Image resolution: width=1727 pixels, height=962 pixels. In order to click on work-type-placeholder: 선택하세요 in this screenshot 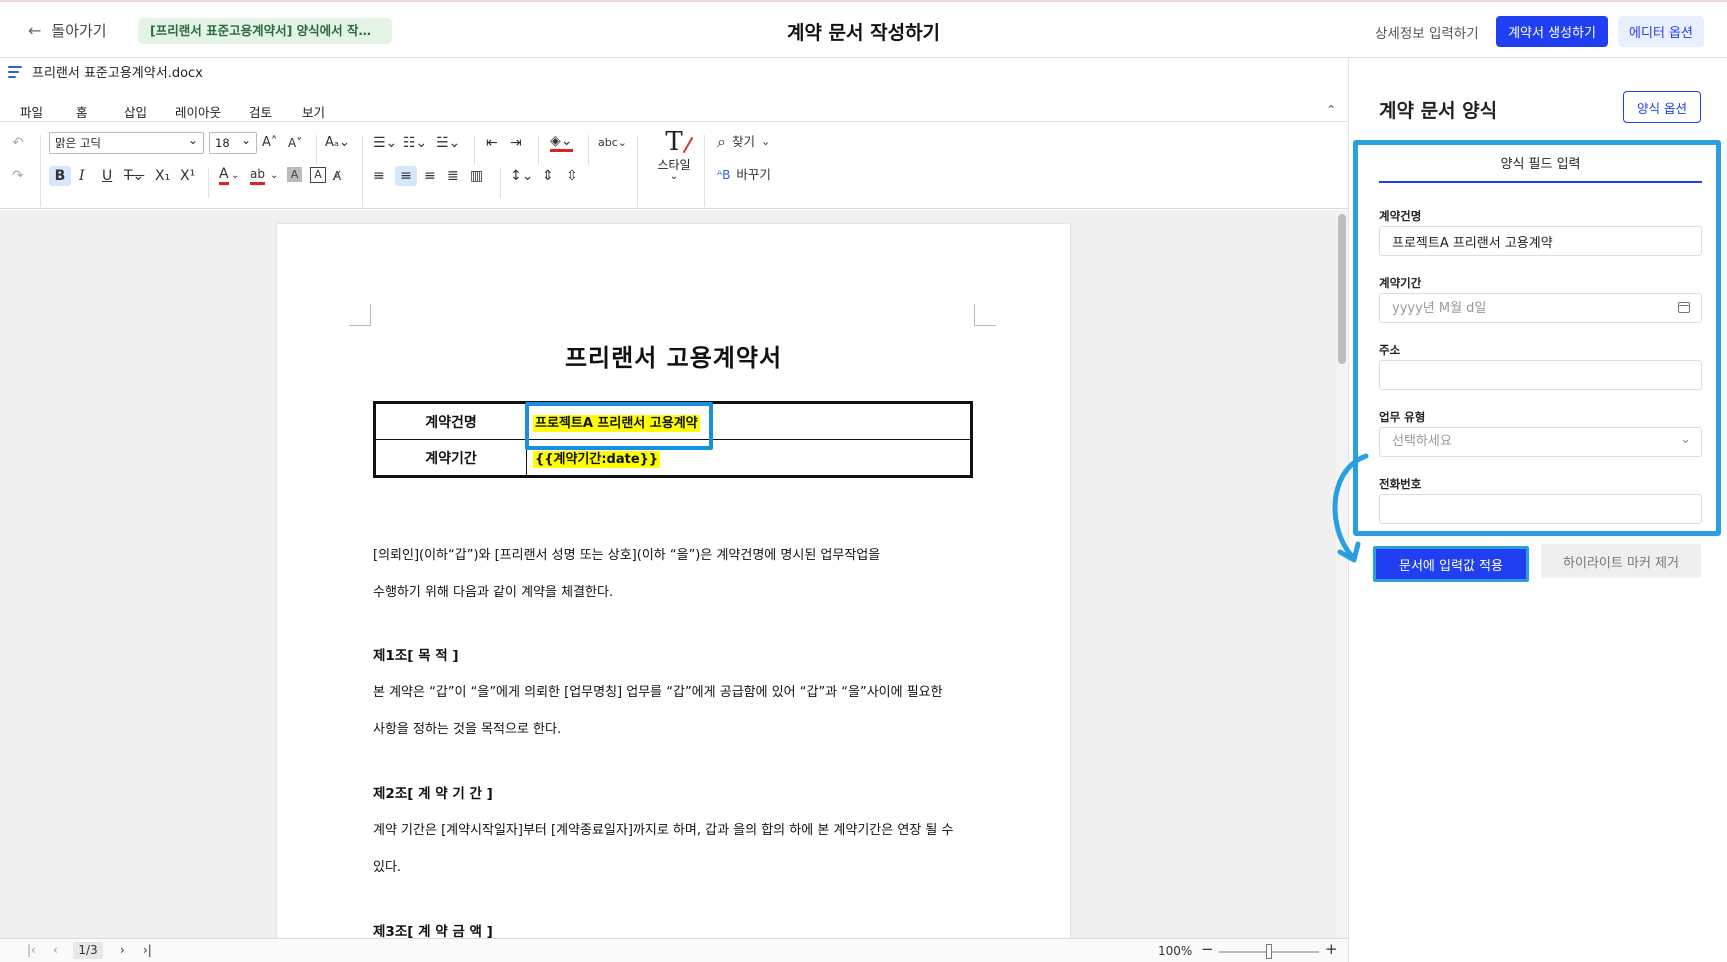, I will do `click(1422, 441)`.